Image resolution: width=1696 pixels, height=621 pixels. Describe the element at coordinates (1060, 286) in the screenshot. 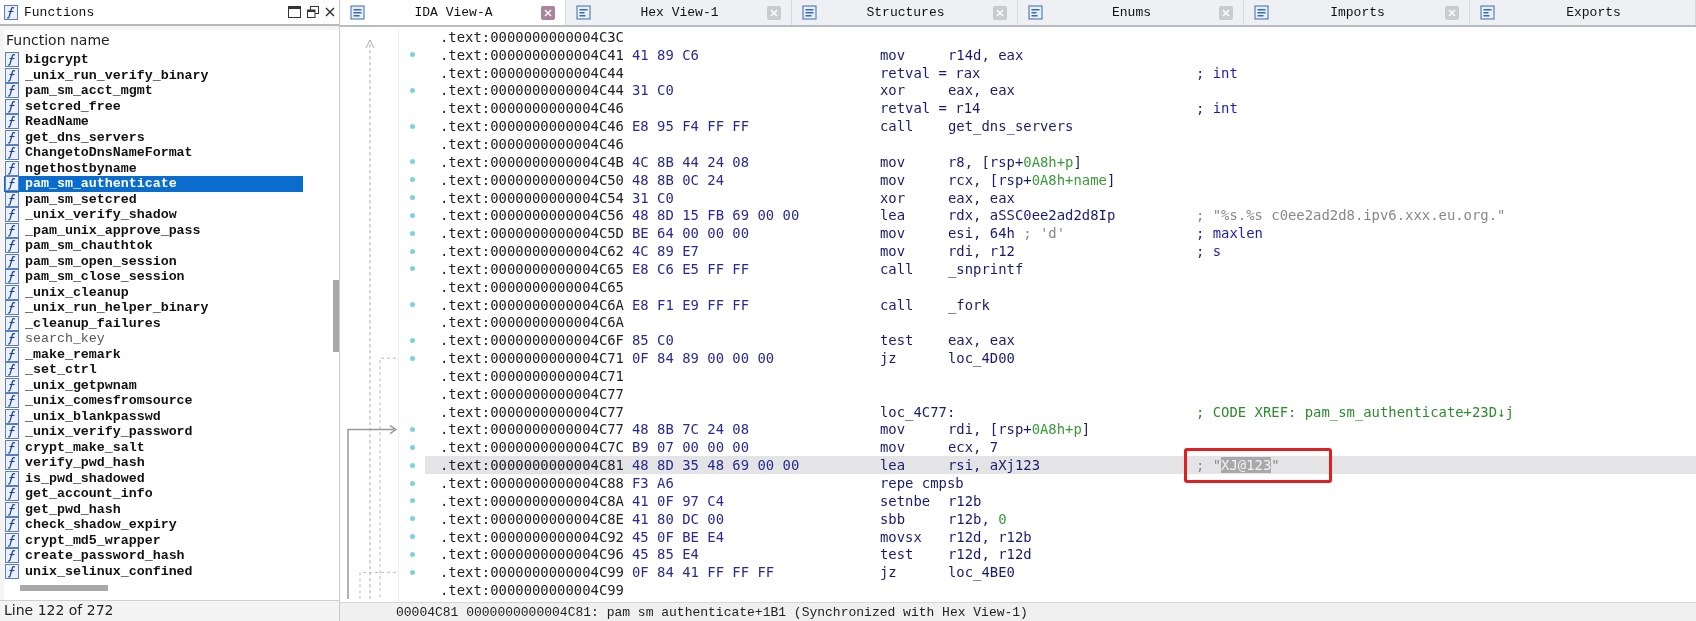

I see `code-line: .text:0000000000004C65` at that location.